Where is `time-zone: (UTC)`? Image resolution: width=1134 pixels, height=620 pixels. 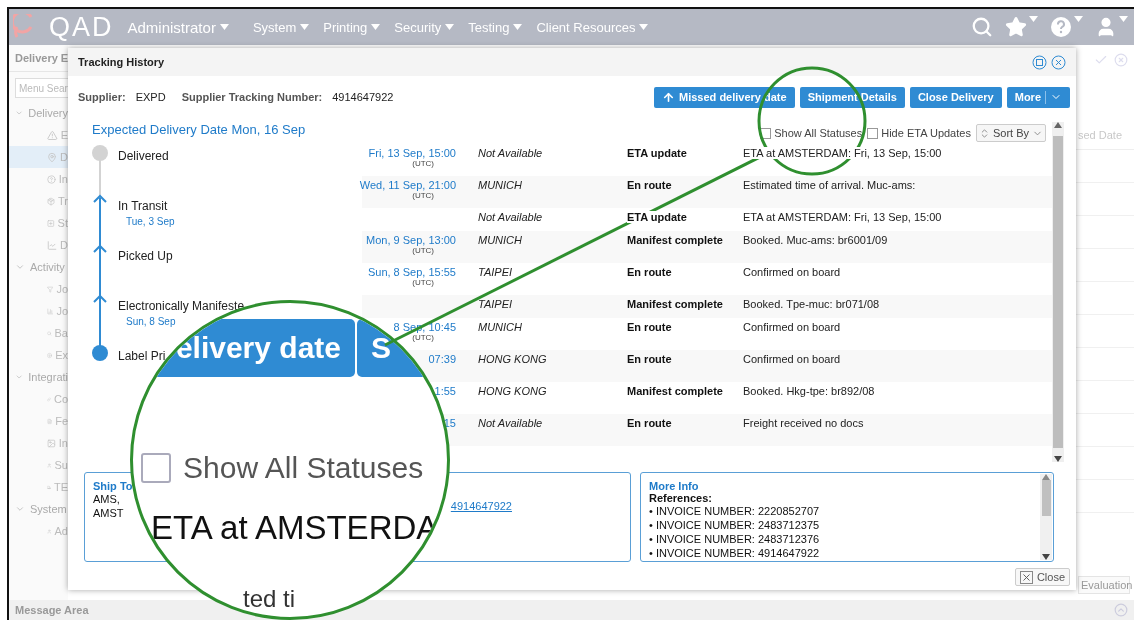
time-zone: (UTC) is located at coordinates (423, 163).